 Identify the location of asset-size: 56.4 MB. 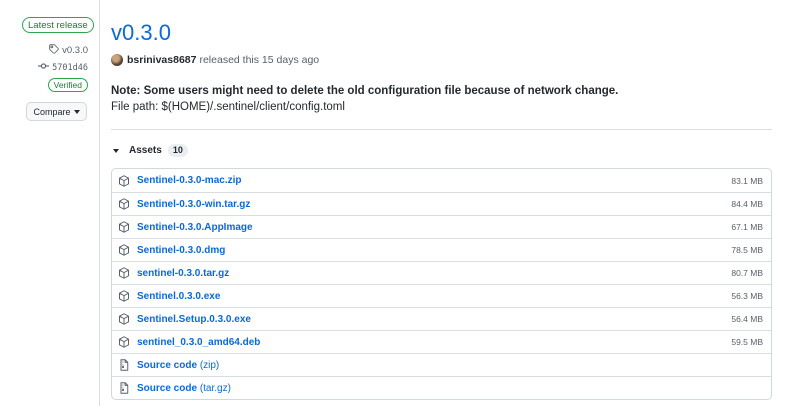
(747, 319).